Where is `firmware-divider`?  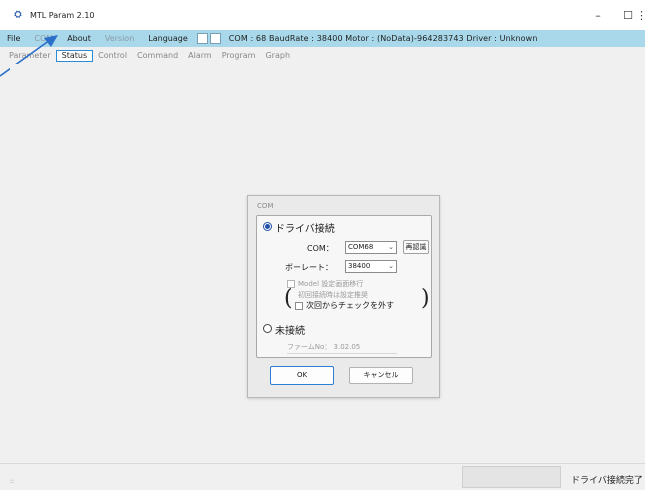 firmware-divider is located at coordinates (342, 353).